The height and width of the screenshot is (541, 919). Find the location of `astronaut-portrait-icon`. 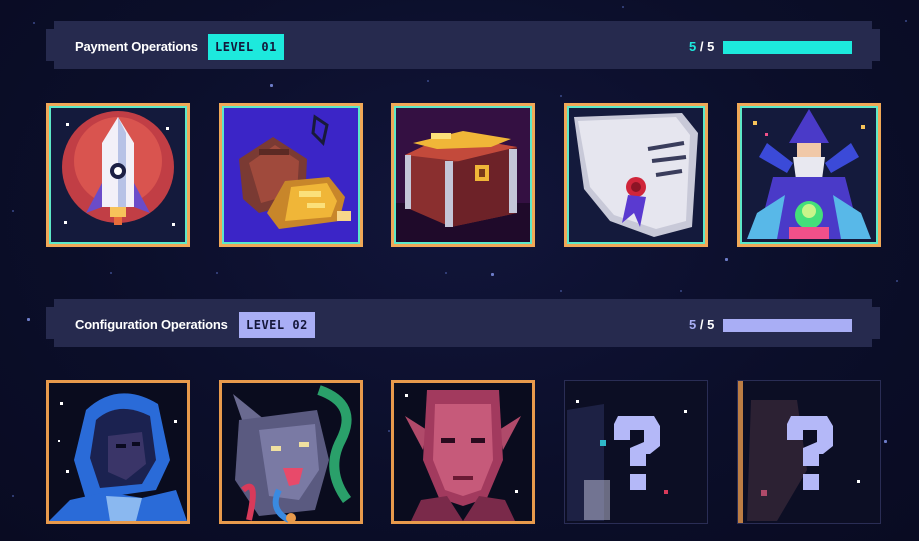

astronaut-portrait-icon is located at coordinates (118, 452).